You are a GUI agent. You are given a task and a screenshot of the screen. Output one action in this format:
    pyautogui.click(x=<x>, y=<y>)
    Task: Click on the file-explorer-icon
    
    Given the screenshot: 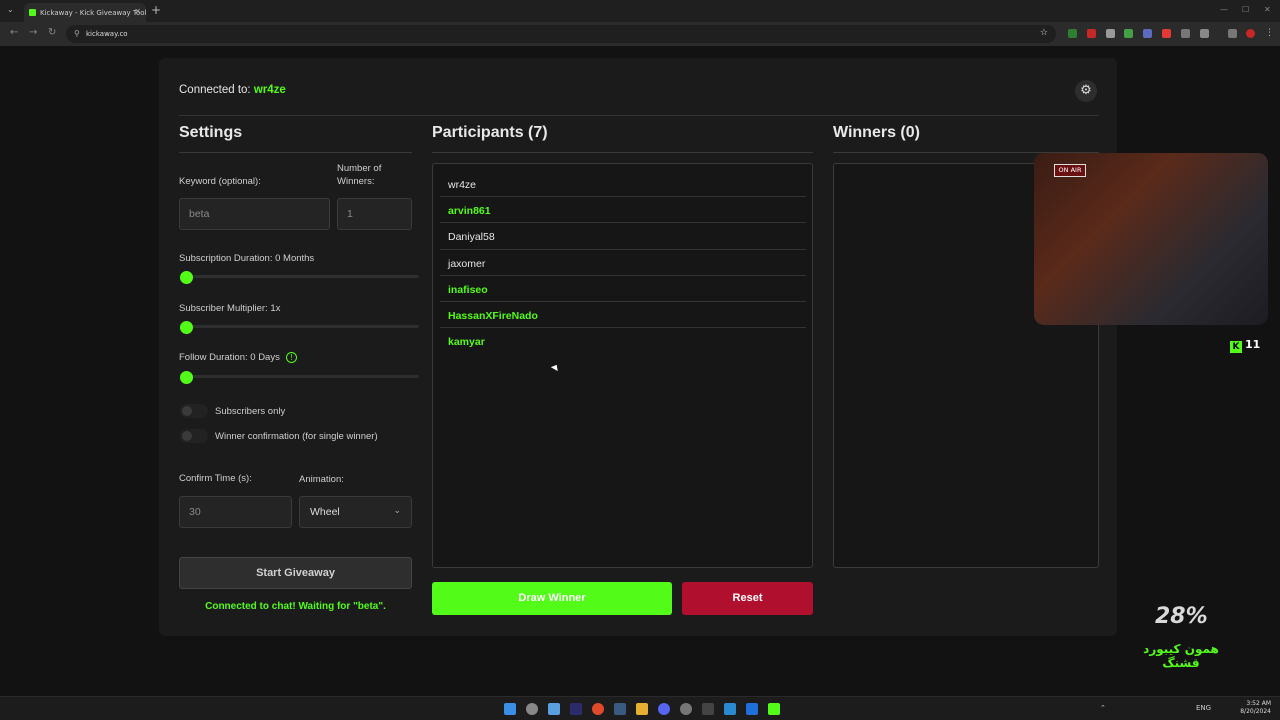 What is the action you would take?
    pyautogui.click(x=642, y=709)
    